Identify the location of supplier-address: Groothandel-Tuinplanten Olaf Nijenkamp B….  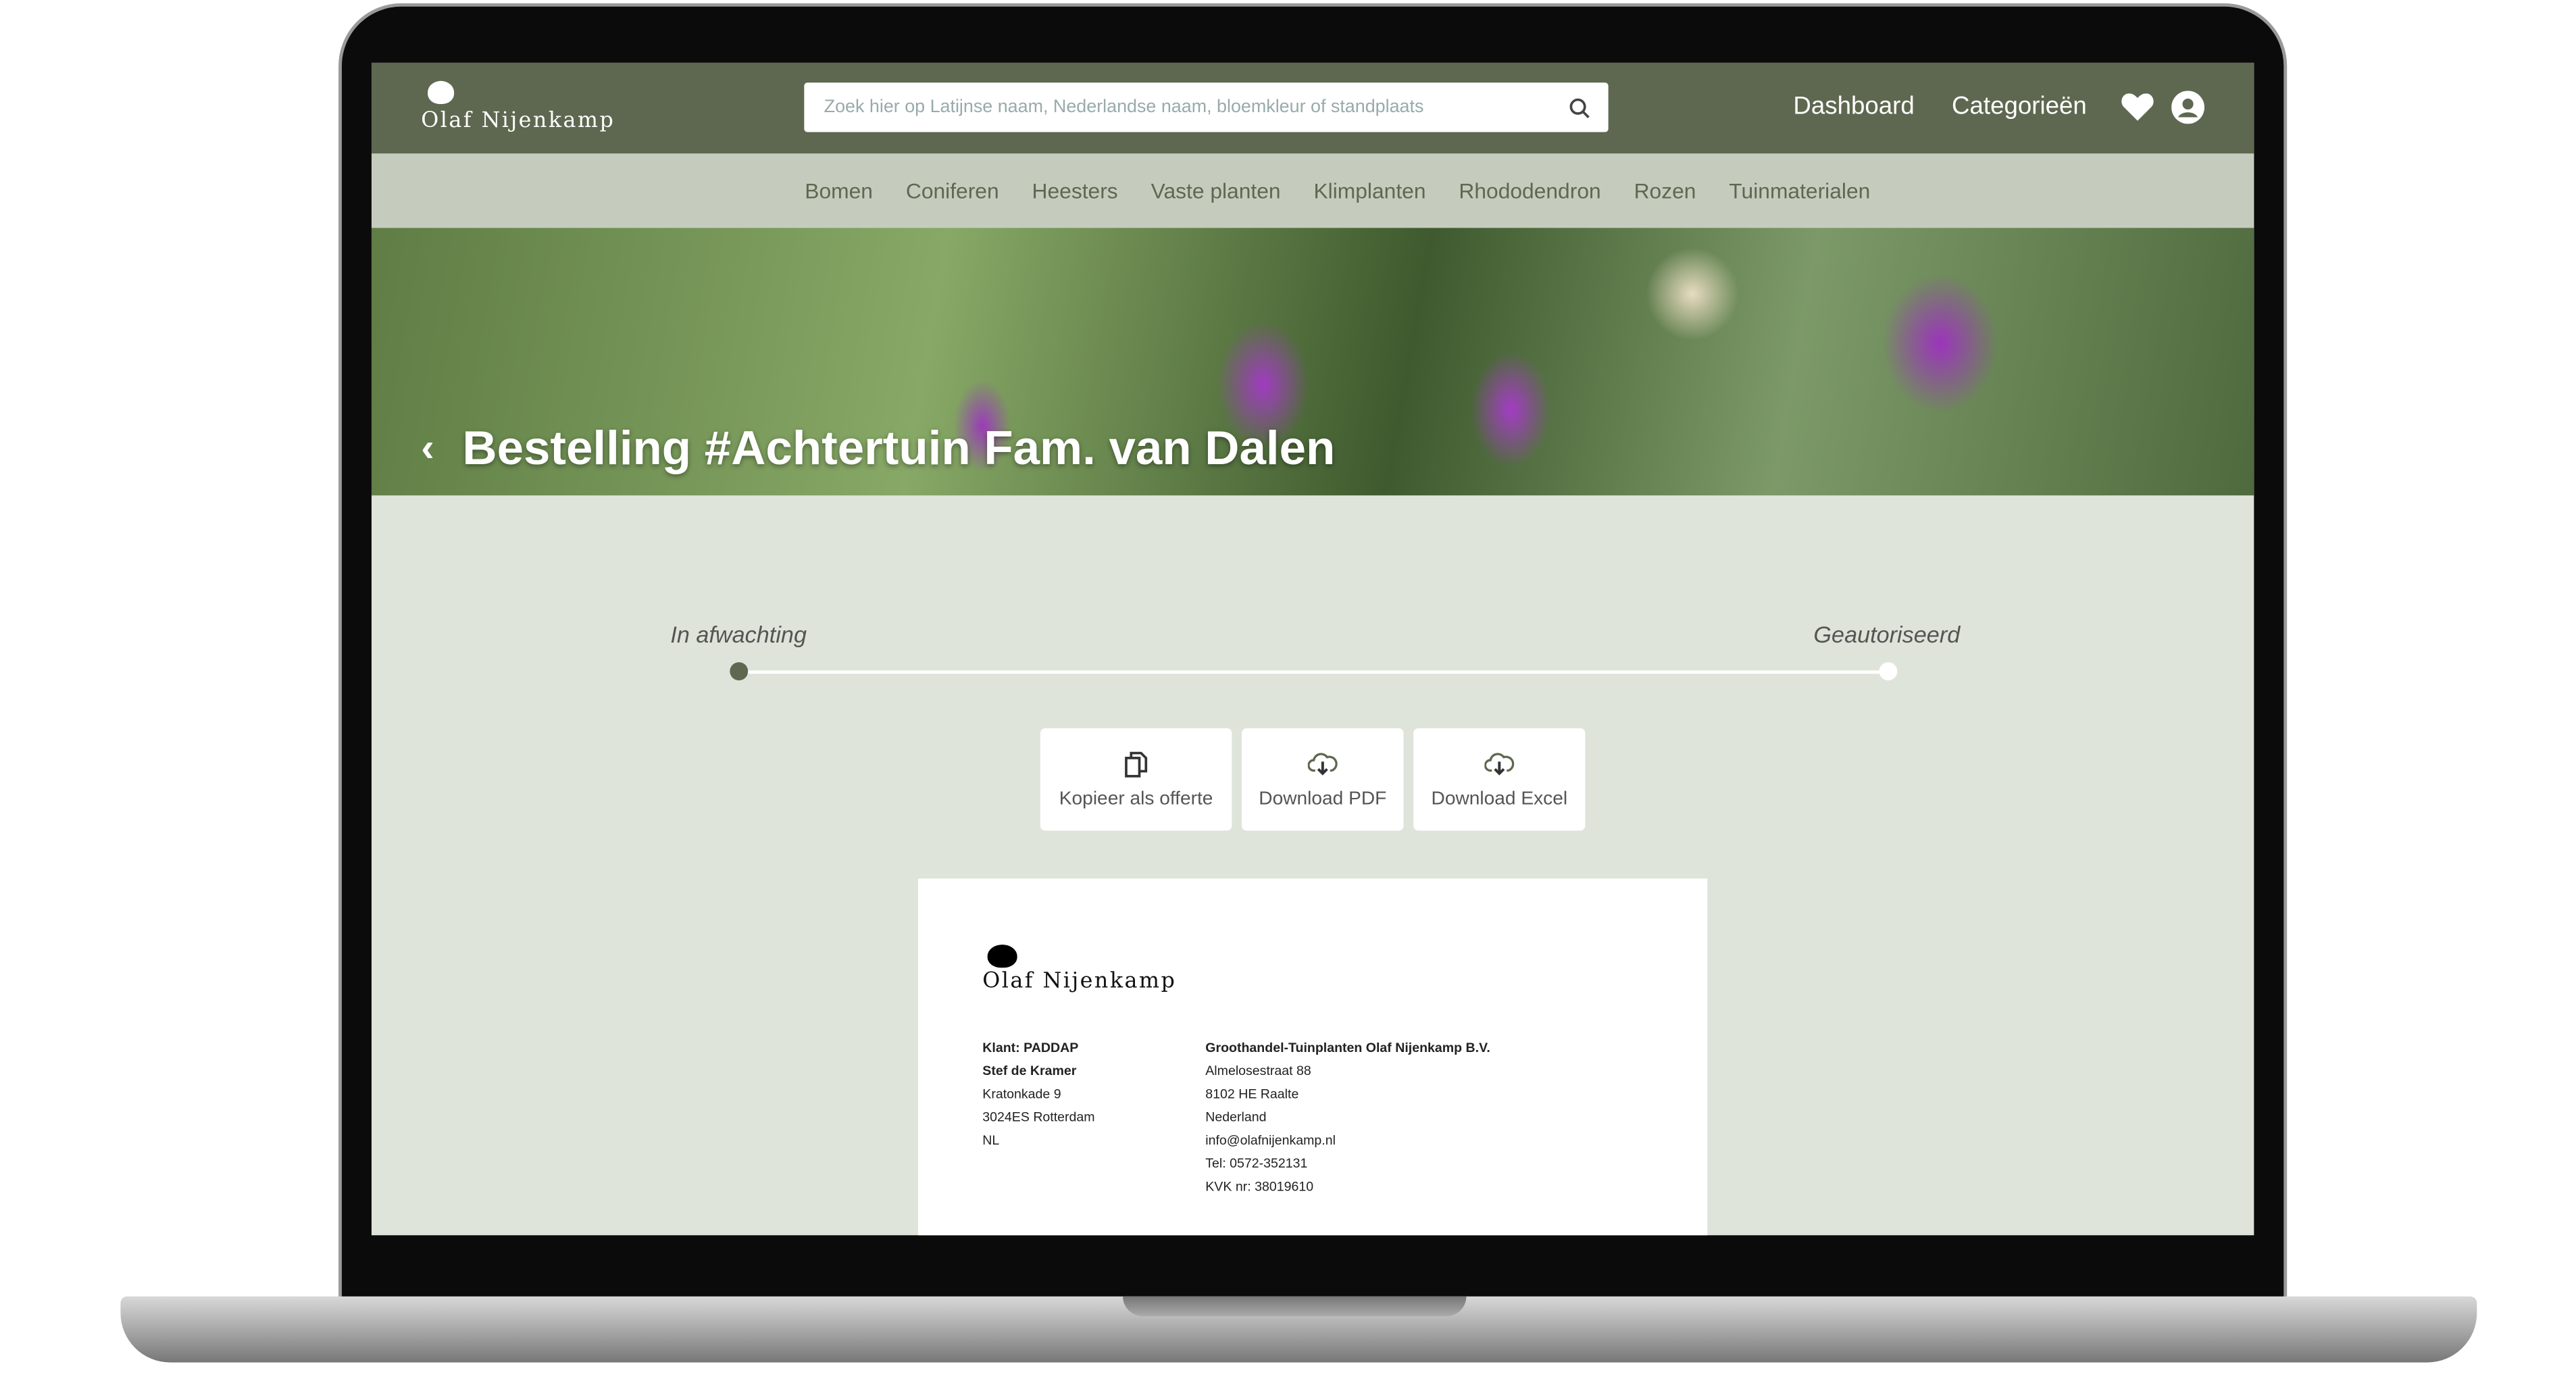
(1347, 1118).